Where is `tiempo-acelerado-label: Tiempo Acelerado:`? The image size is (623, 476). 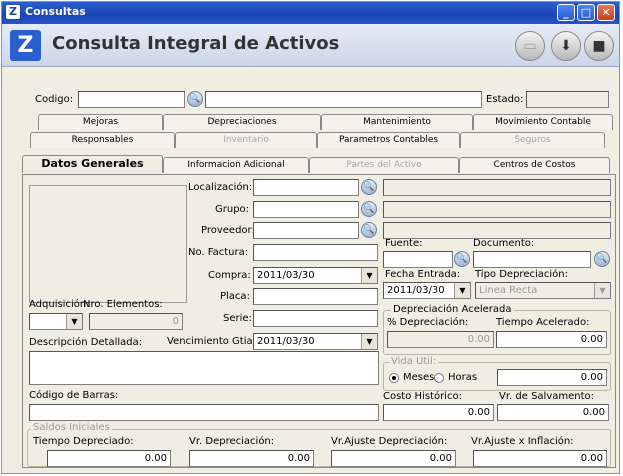 tiempo-acelerado-label: Tiempo Acelerado: is located at coordinates (543, 322).